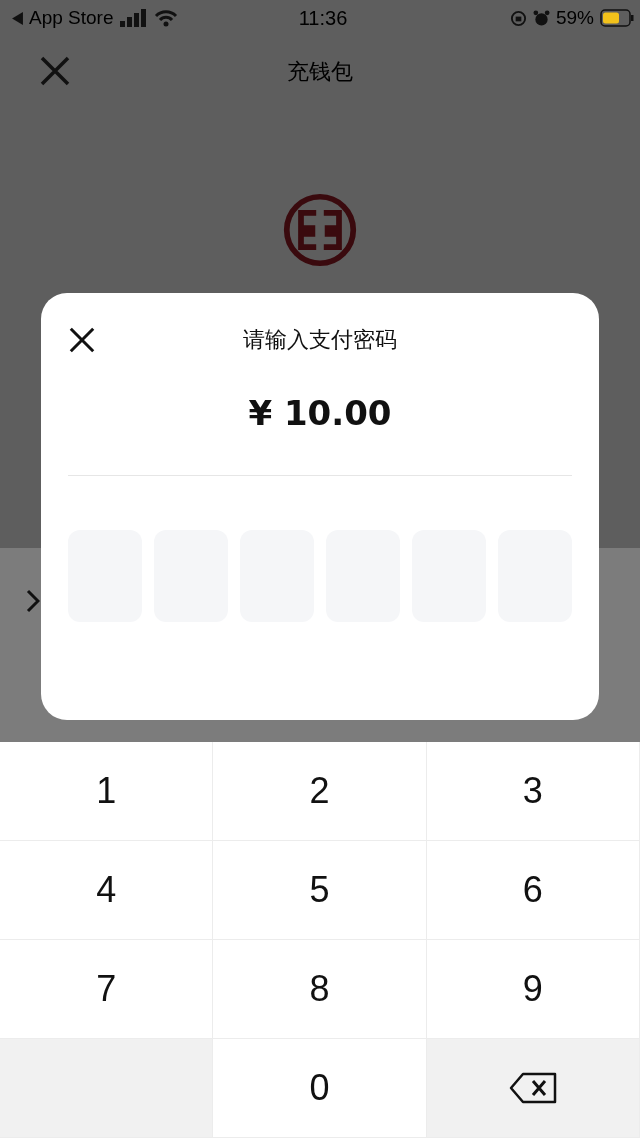 The height and width of the screenshot is (1138, 640). I want to click on backspace-key, so click(533, 1088).